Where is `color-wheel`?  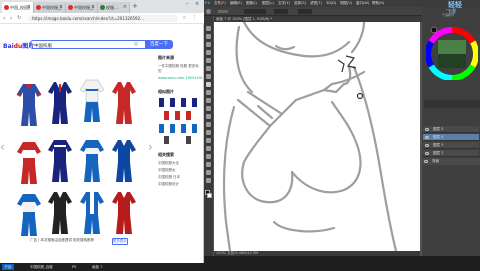
color-wheel is located at coordinates (452, 52).